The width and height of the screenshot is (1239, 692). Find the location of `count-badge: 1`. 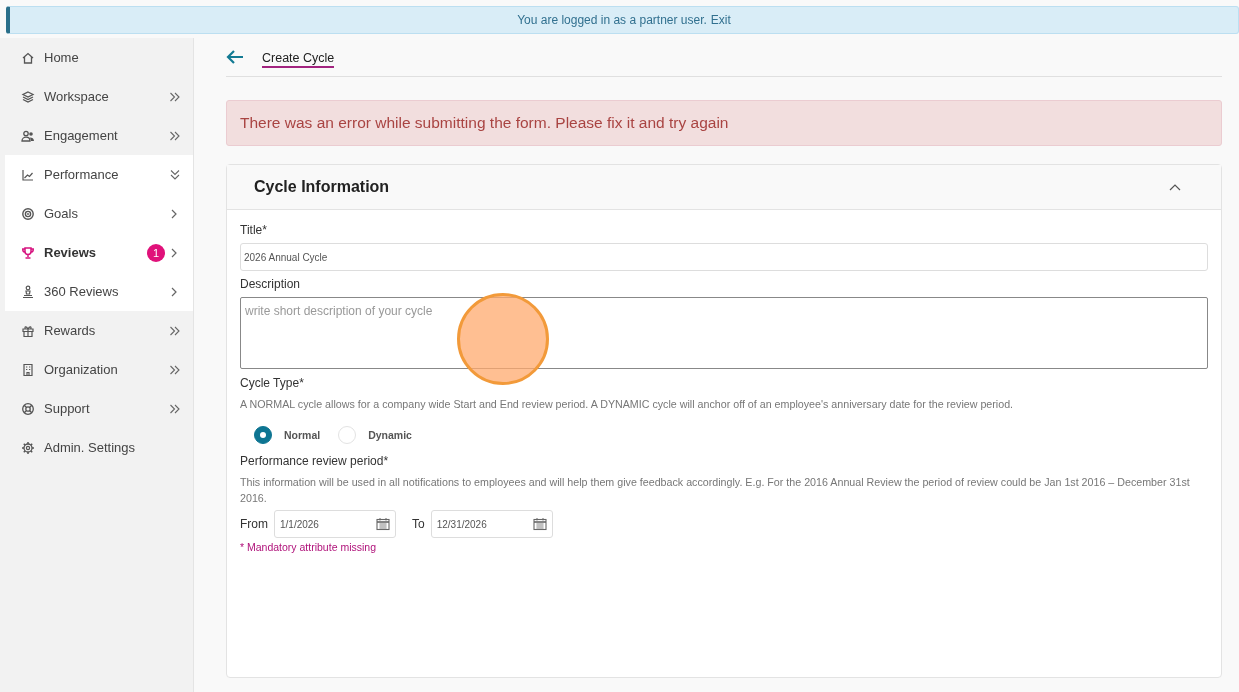

count-badge: 1 is located at coordinates (156, 252).